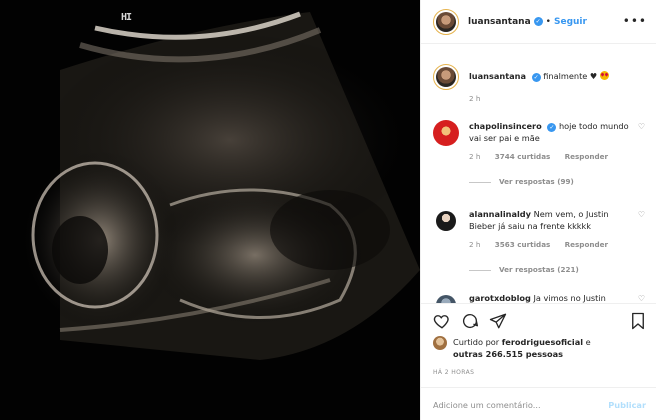 The image size is (656, 420). I want to click on liked-user: ferodriguesoficial, so click(542, 342).